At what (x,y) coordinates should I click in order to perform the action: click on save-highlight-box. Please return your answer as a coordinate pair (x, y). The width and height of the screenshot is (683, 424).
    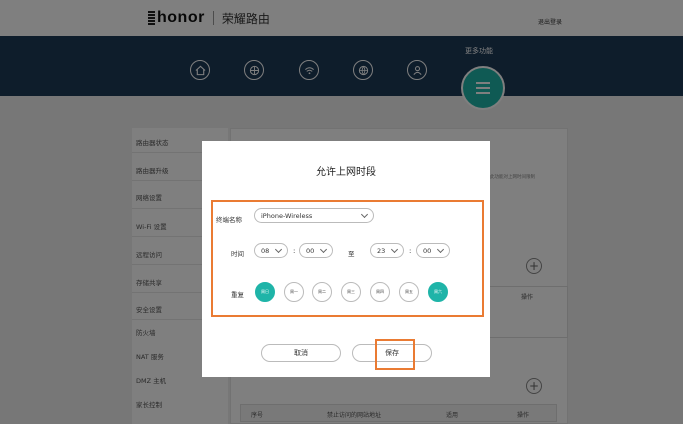
    Looking at the image, I should click on (395, 354).